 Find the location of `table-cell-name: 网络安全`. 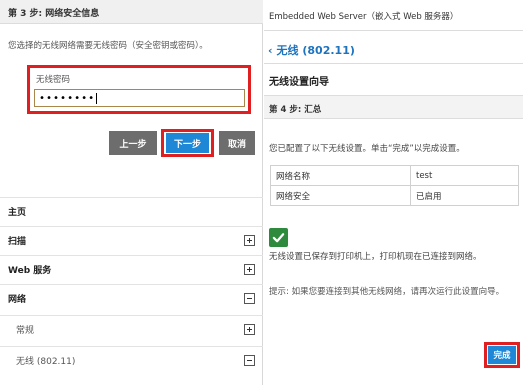

table-cell-name: 网络安全 is located at coordinates (340, 195).